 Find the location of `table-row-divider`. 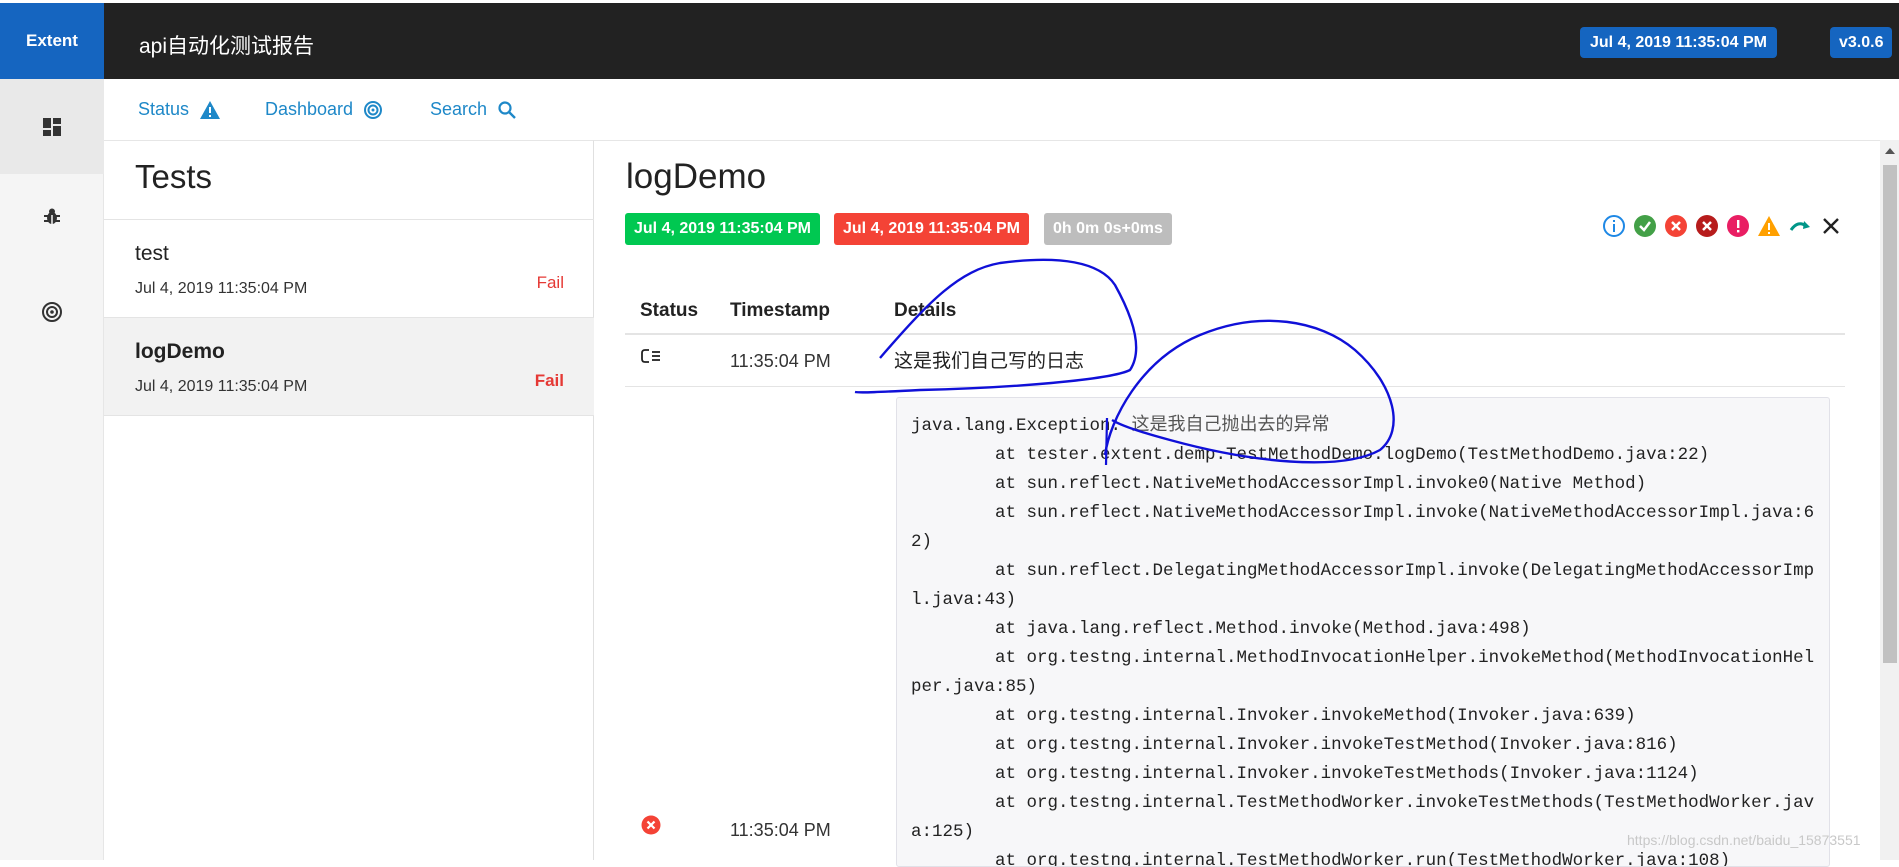

table-row-divider is located at coordinates (1235, 386).